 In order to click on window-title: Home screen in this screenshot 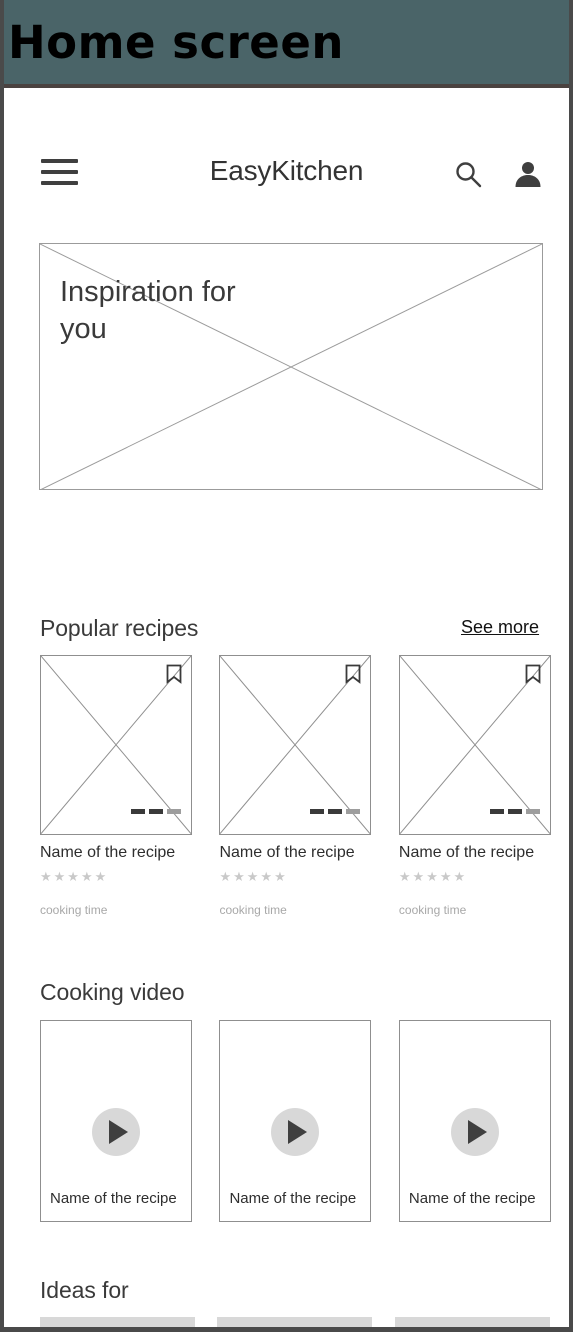, I will do `click(176, 42)`.